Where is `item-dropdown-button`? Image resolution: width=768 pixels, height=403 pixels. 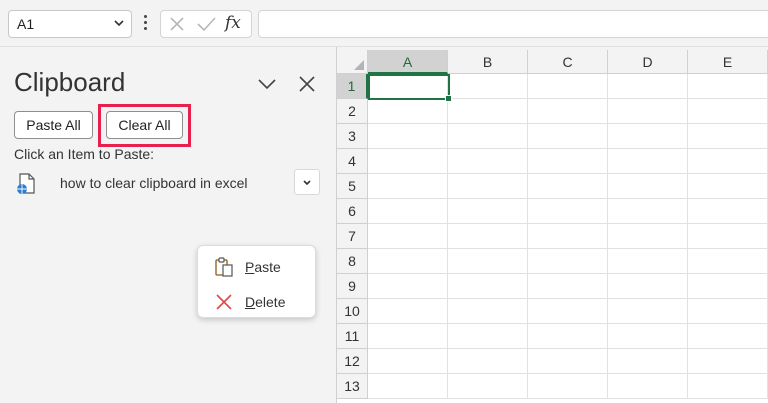
item-dropdown-button is located at coordinates (307, 182).